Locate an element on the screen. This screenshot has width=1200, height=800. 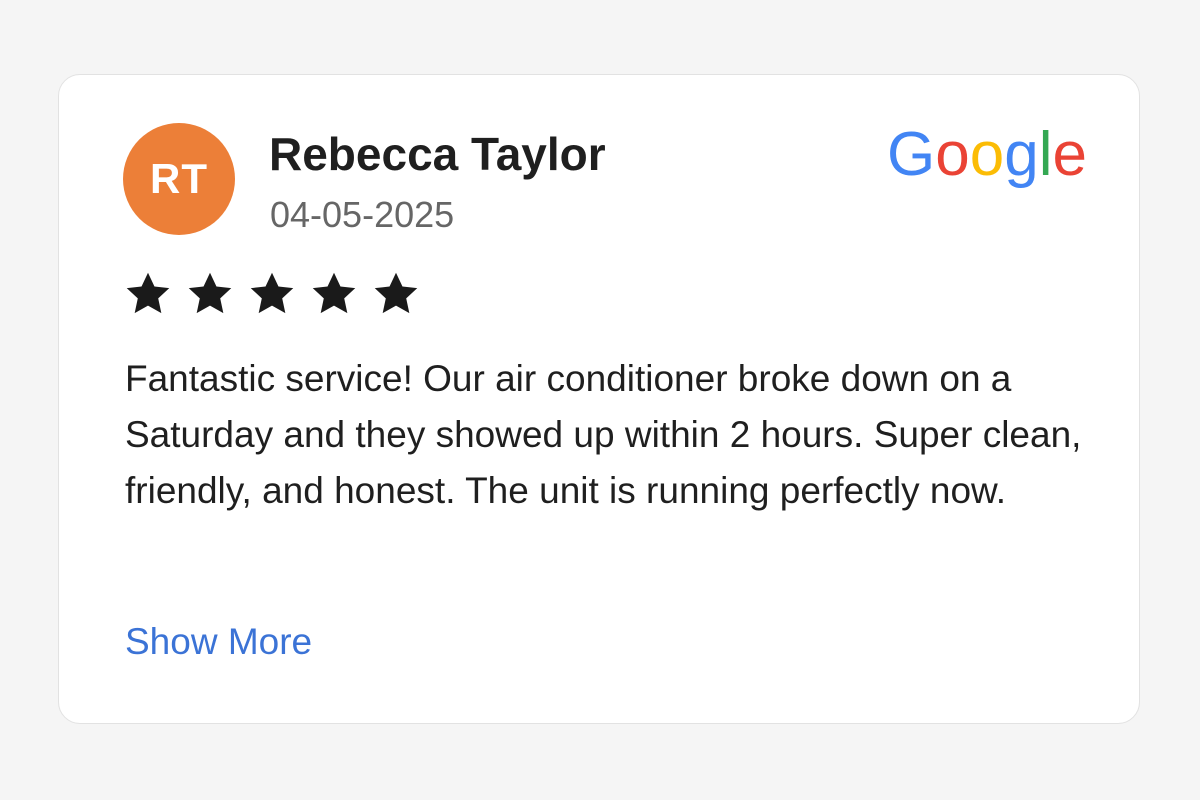
google-logo-letter-6: e is located at coordinates (1069, 154).